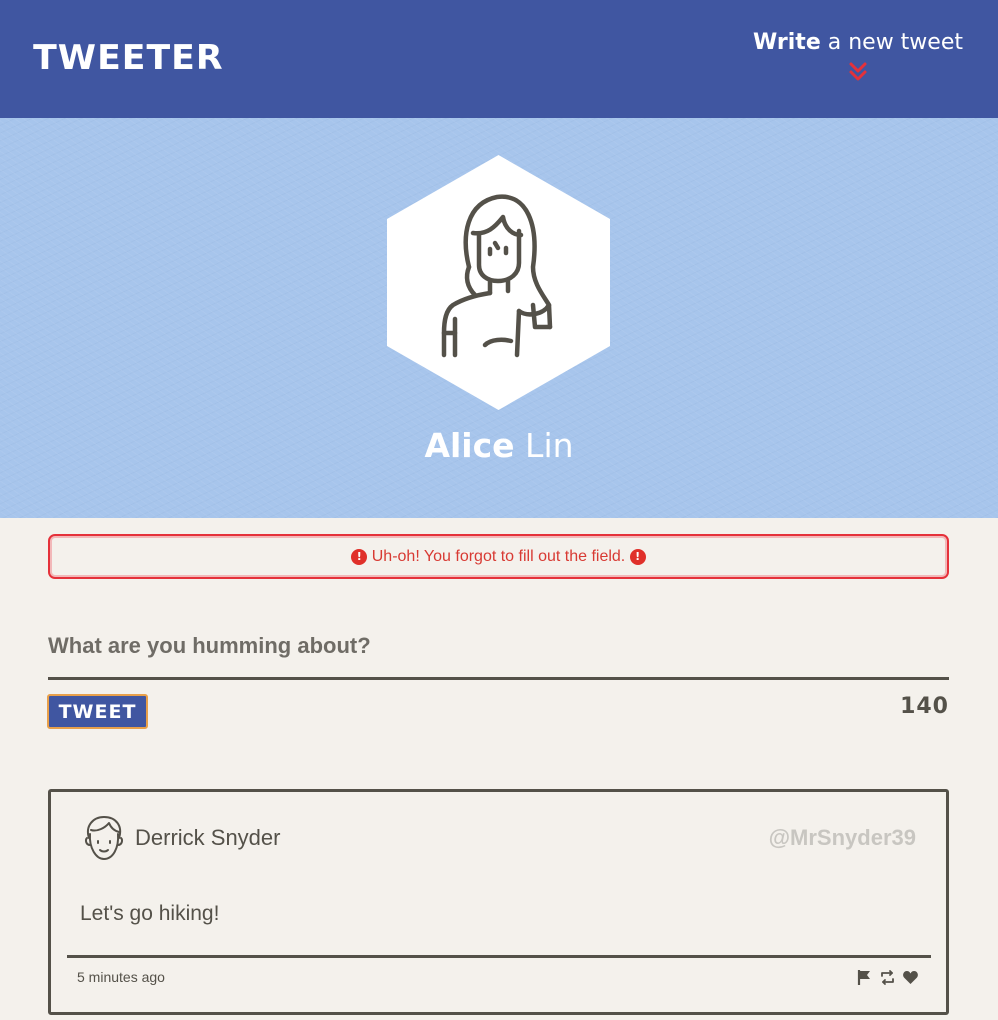 This screenshot has height=1020, width=998. What do you see at coordinates (891, 42) in the screenshot?
I see `write-label-rest: a new tweet` at bounding box center [891, 42].